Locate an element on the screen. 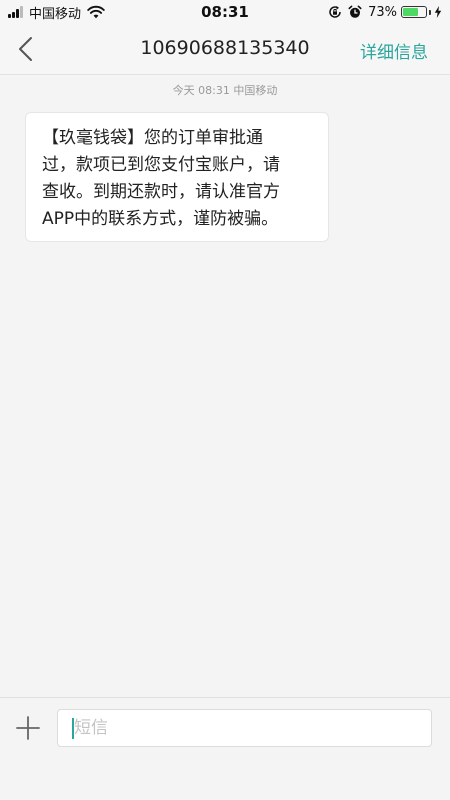 The height and width of the screenshot is (800, 450). message-line: 【玖毫钱袋】您的订单审批通 is located at coordinates (152, 138).